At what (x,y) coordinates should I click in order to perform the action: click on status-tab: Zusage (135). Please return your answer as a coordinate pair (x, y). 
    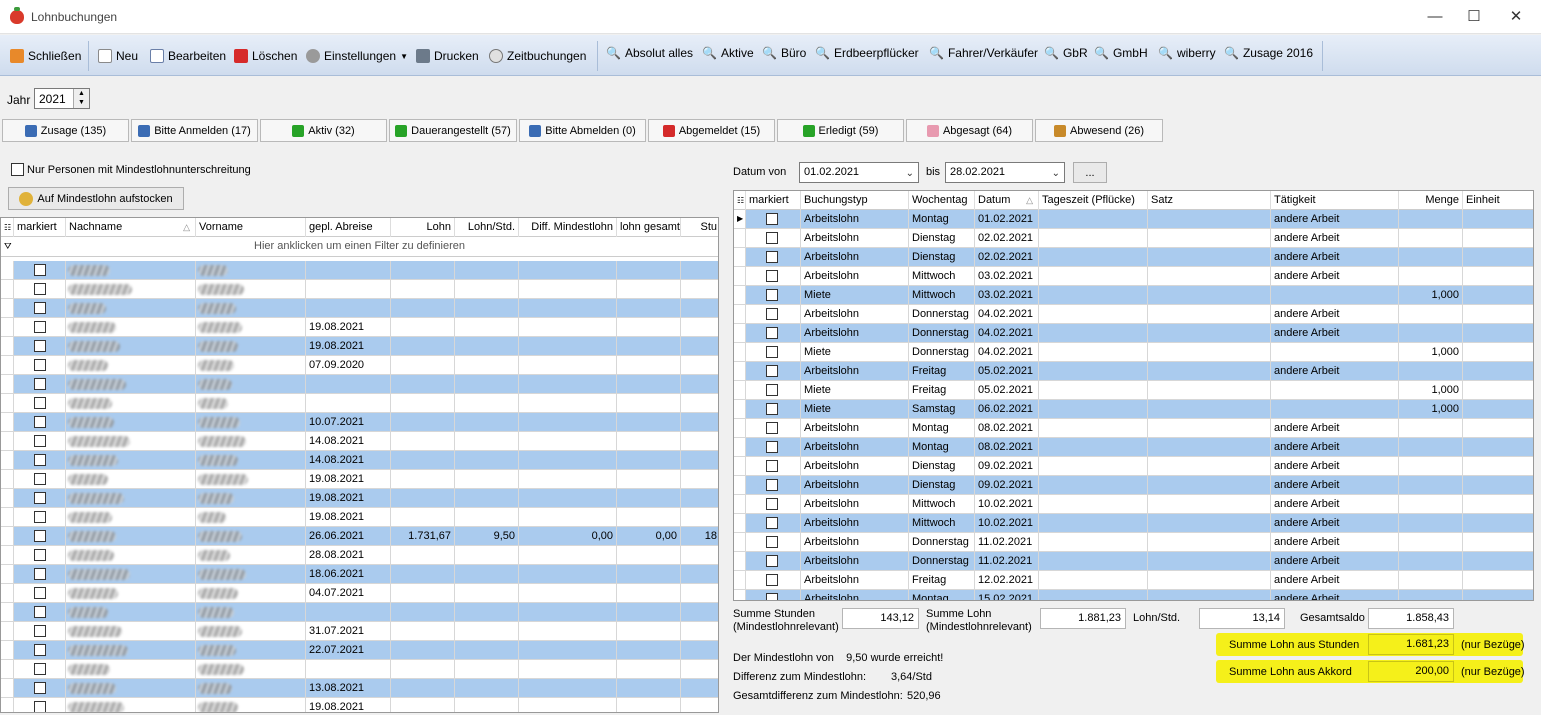
    Looking at the image, I should click on (65, 130).